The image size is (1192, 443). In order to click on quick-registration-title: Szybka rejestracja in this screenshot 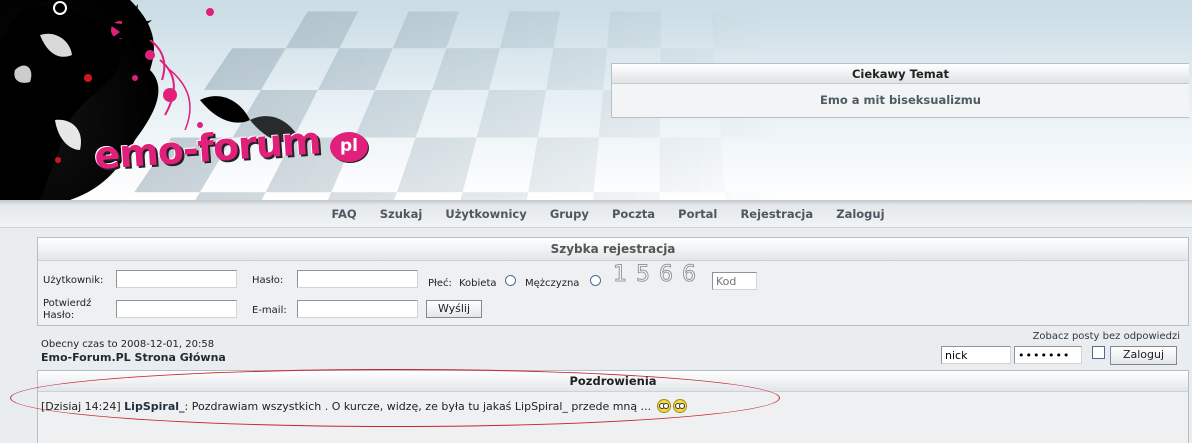, I will do `click(613, 249)`.